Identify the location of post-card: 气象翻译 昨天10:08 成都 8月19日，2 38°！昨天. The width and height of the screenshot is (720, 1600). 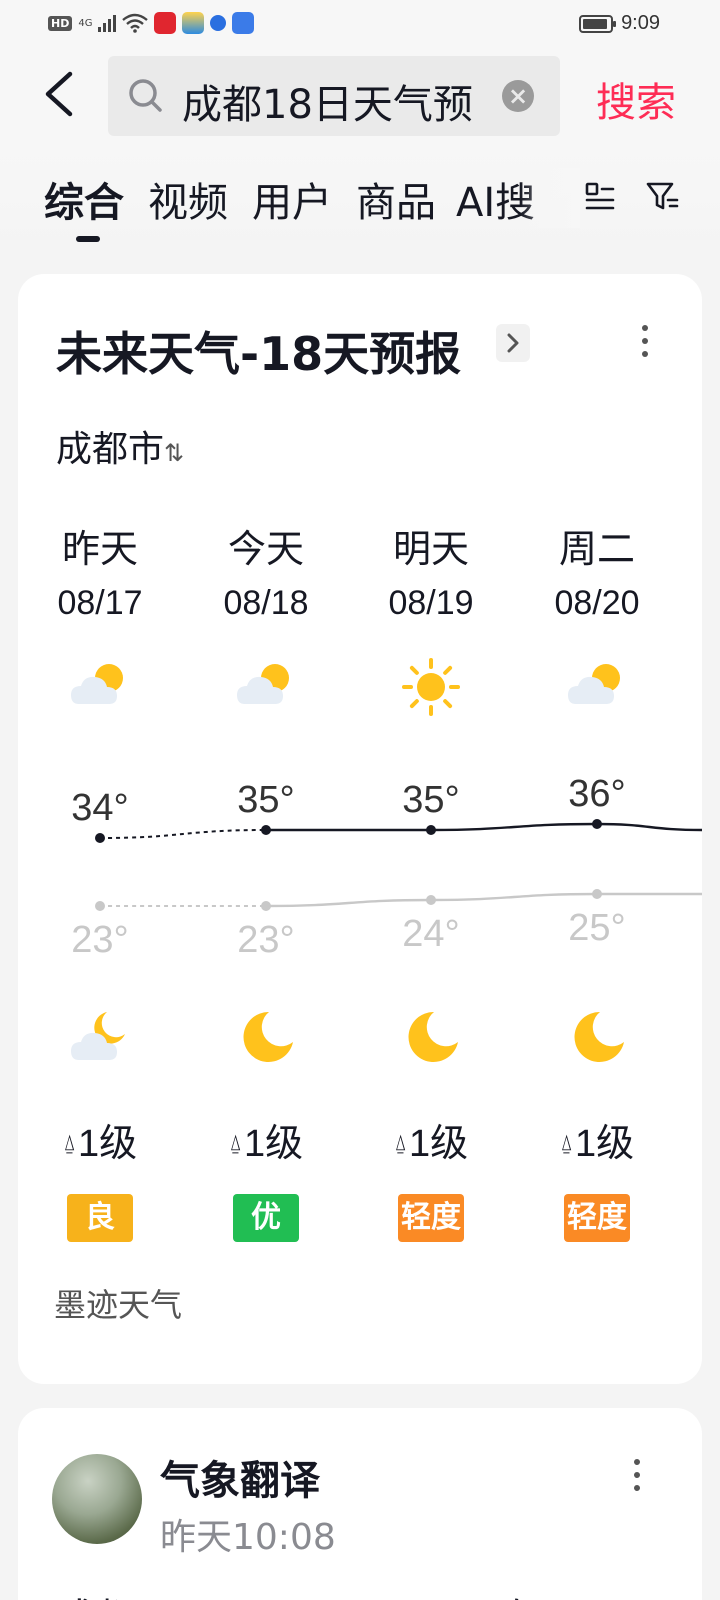
(360, 1504).